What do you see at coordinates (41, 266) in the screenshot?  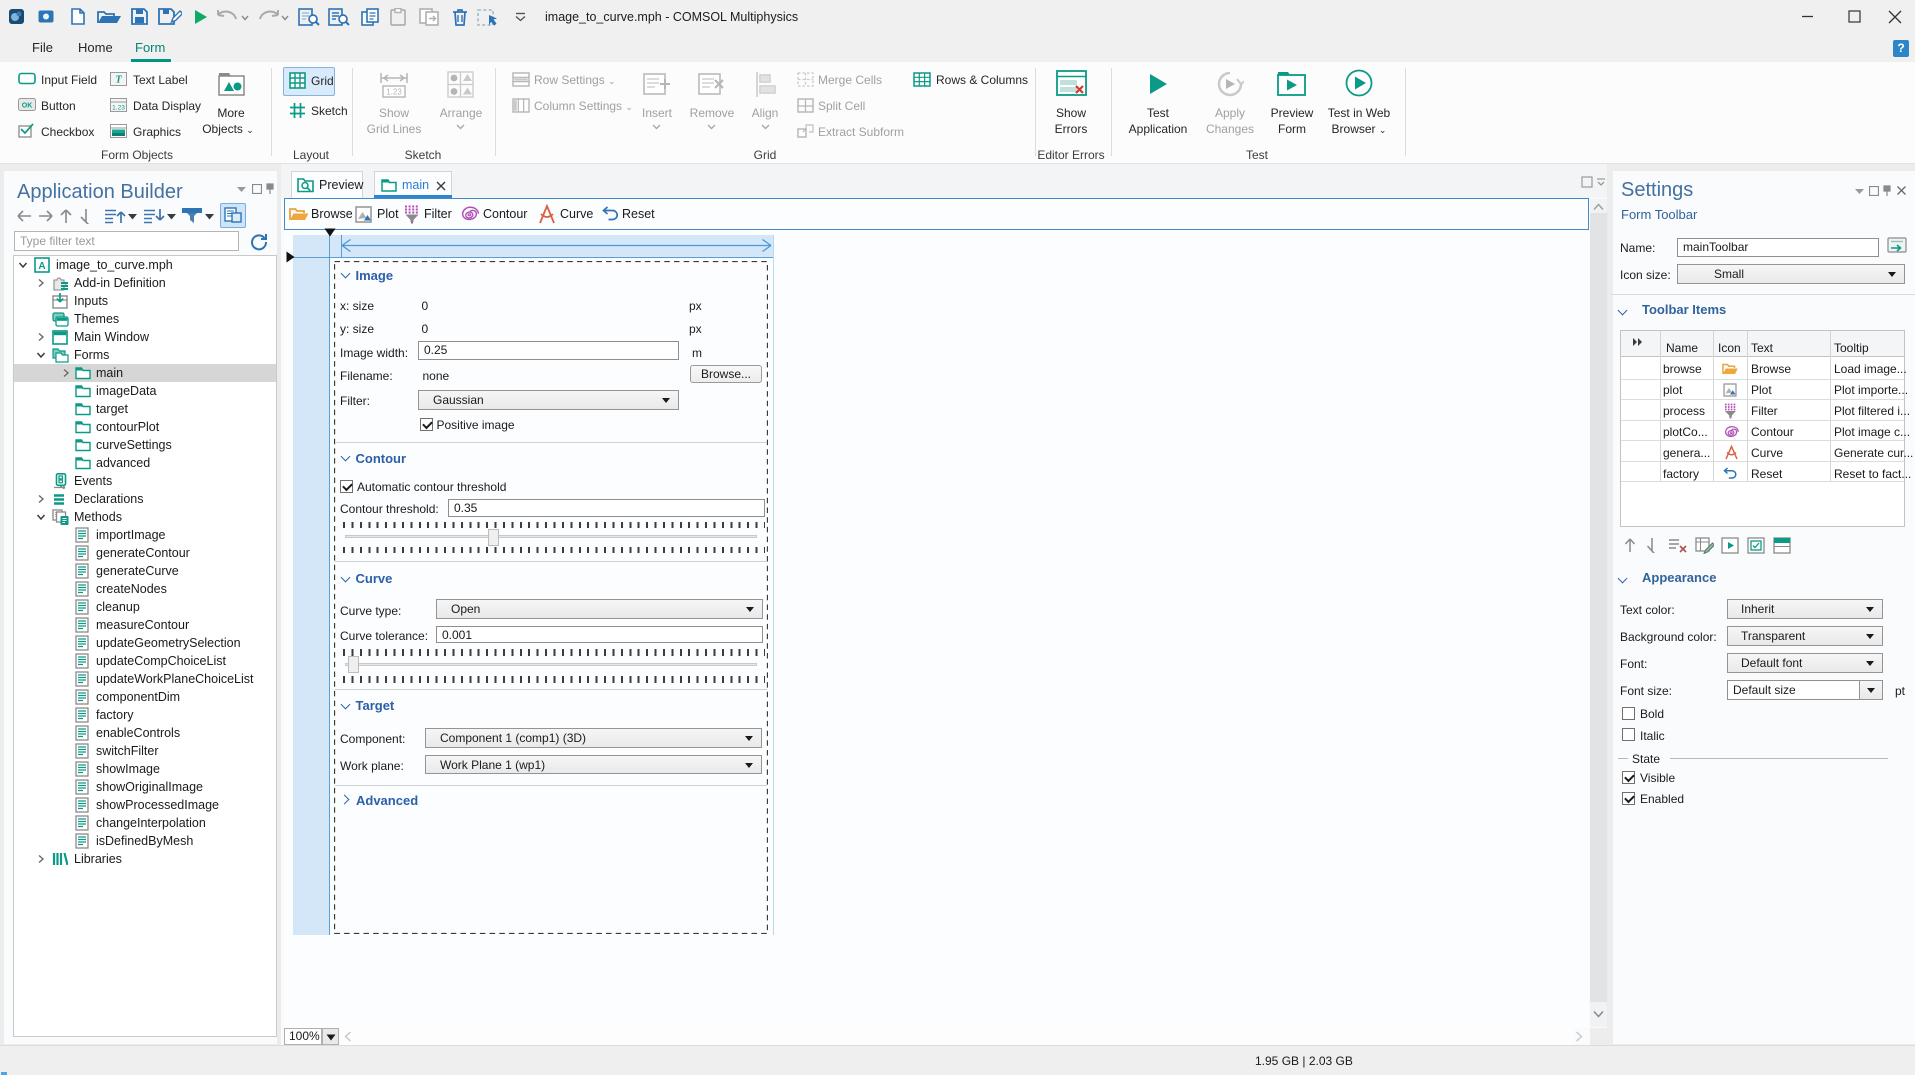 I see `svg-text: A` at bounding box center [41, 266].